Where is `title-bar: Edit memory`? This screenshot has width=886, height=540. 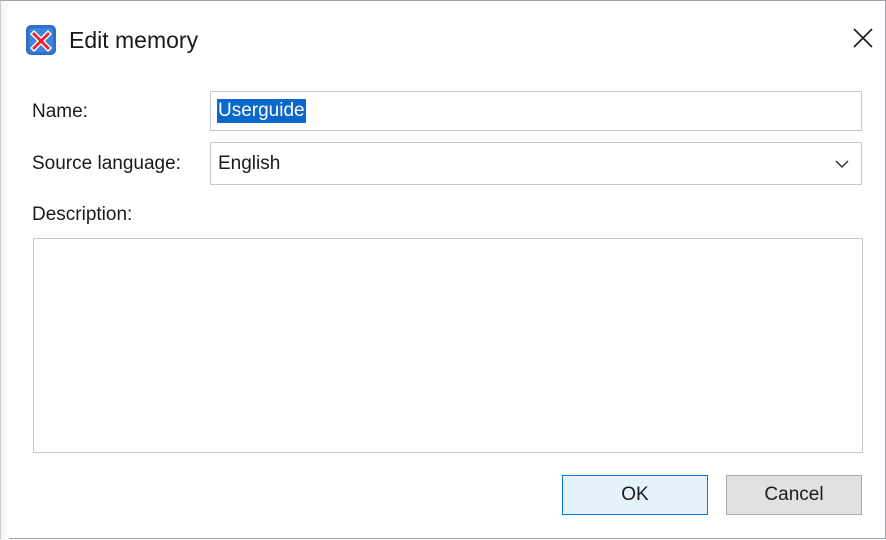
title-bar: Edit memory is located at coordinates (443, 38).